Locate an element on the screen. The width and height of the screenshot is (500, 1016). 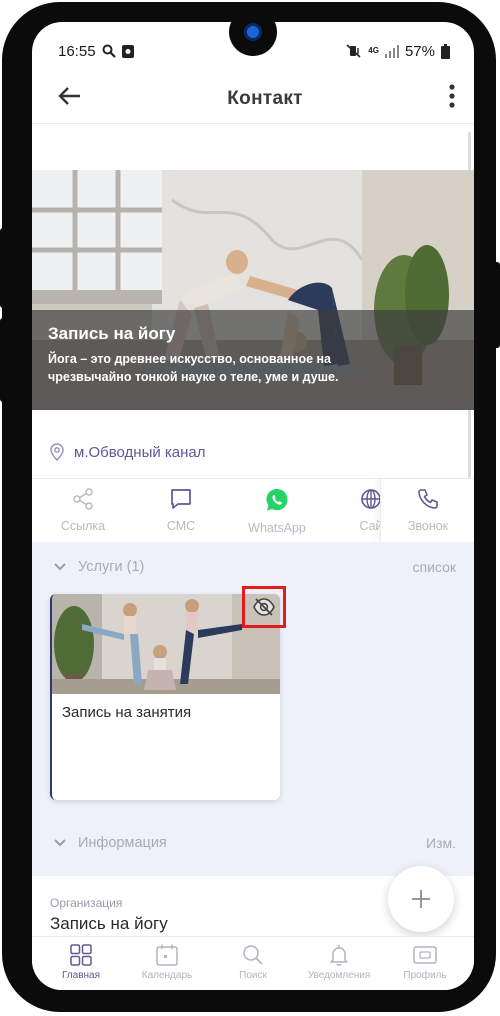
services-header: Услуги (1) список is located at coordinates (253, 567).